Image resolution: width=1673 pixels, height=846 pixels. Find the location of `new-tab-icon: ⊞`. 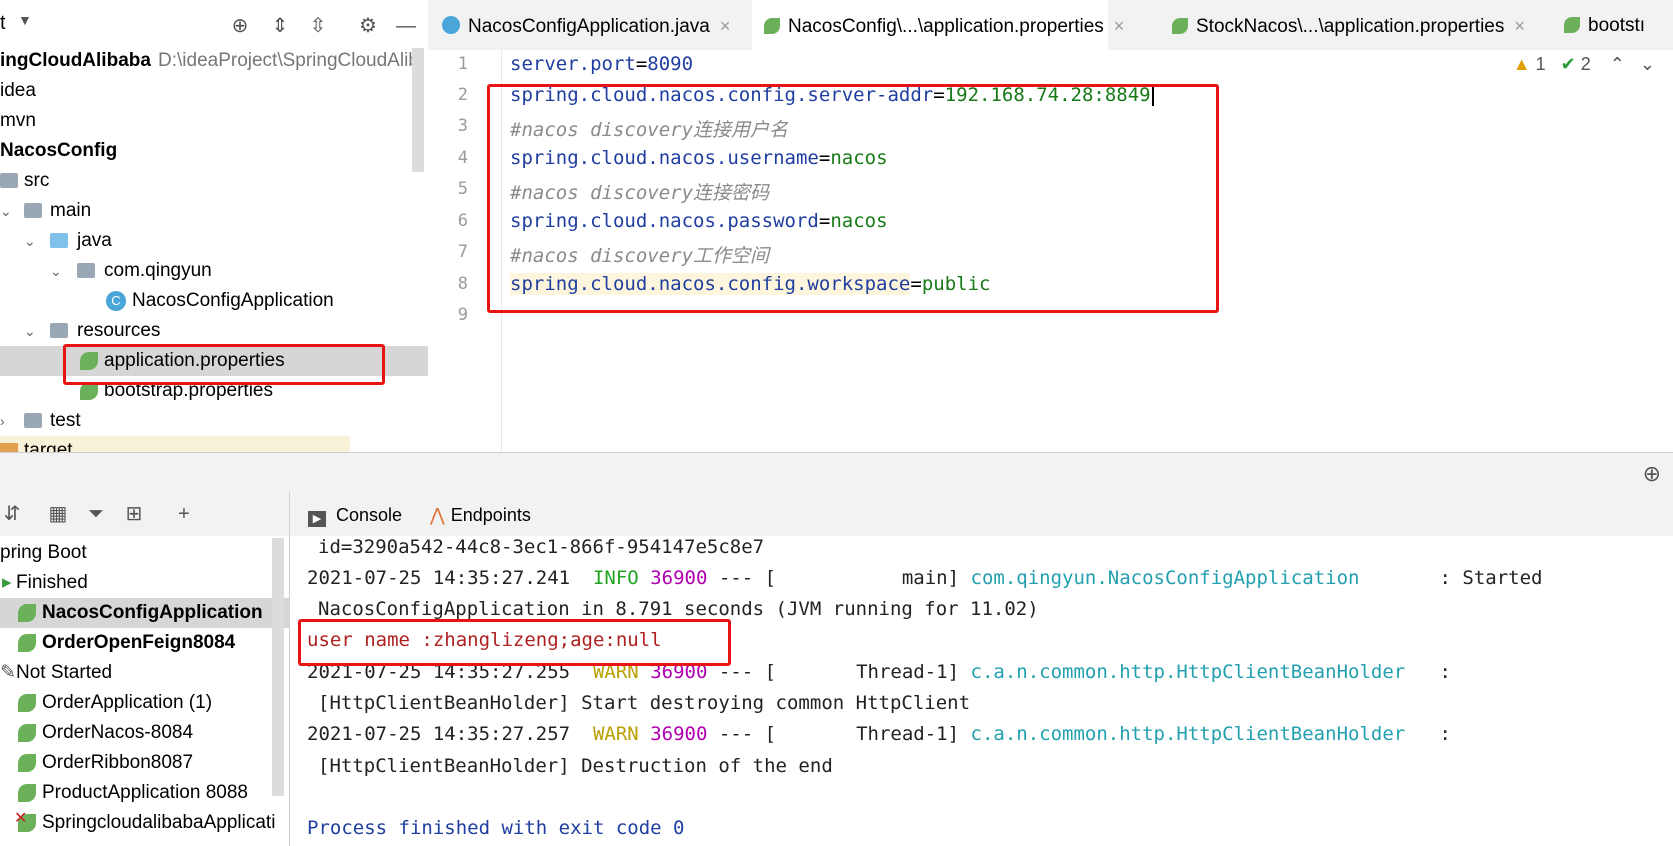

new-tab-icon: ⊞ is located at coordinates (134, 514).